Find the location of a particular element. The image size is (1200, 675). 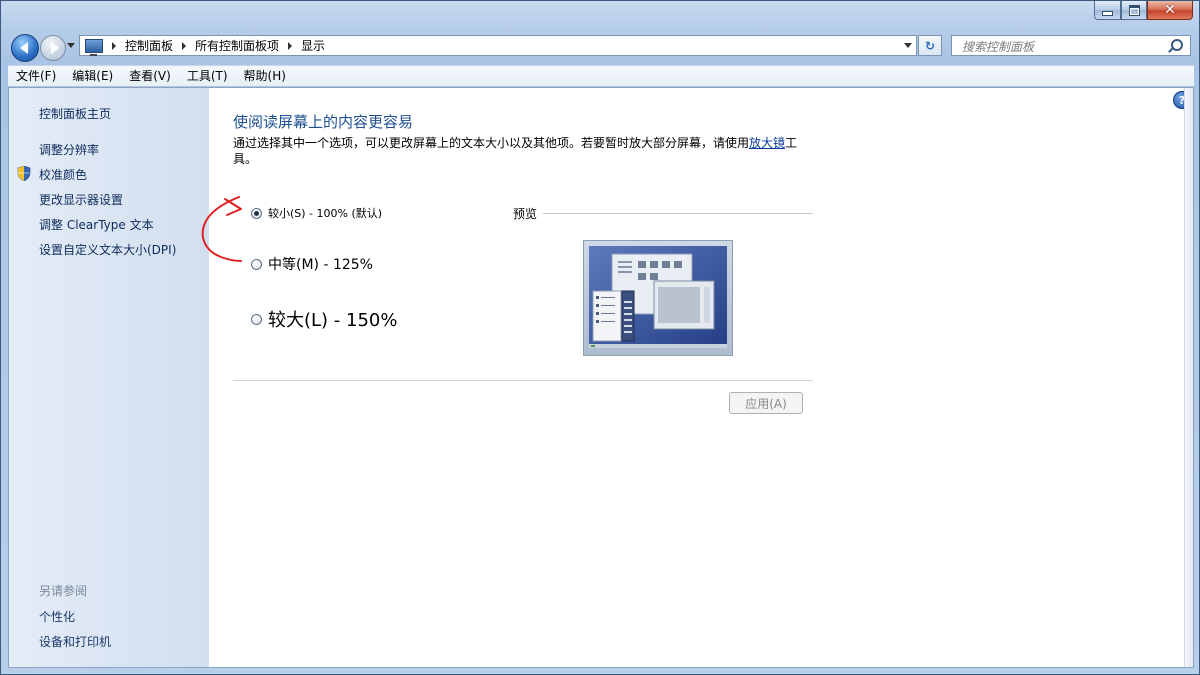

preview-desktop-graphic is located at coordinates (658, 297).